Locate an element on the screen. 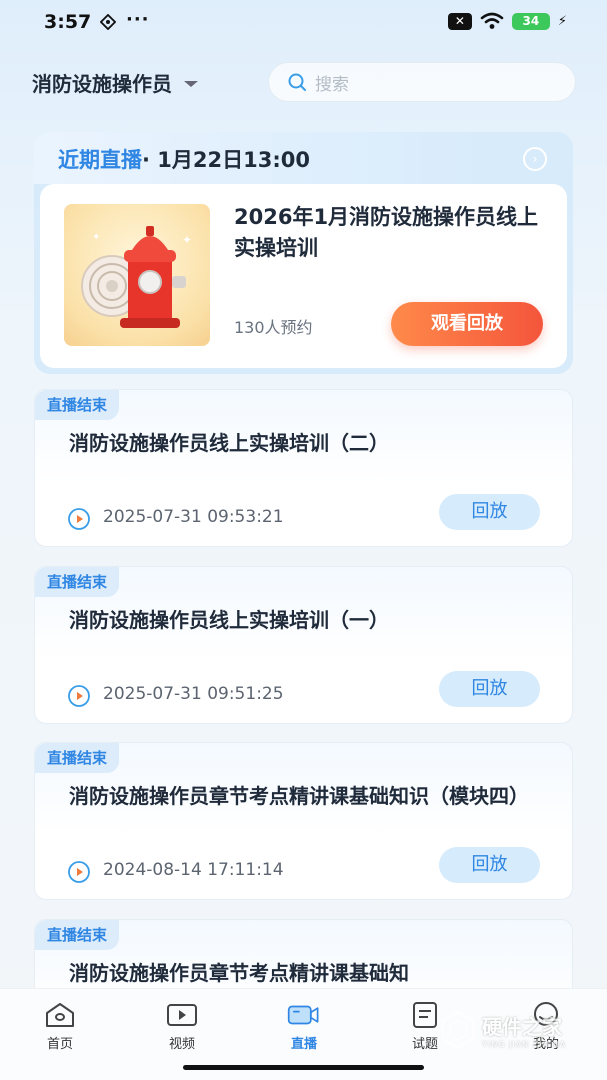  live-datetime: · 1月22日13:00 is located at coordinates (226, 160).